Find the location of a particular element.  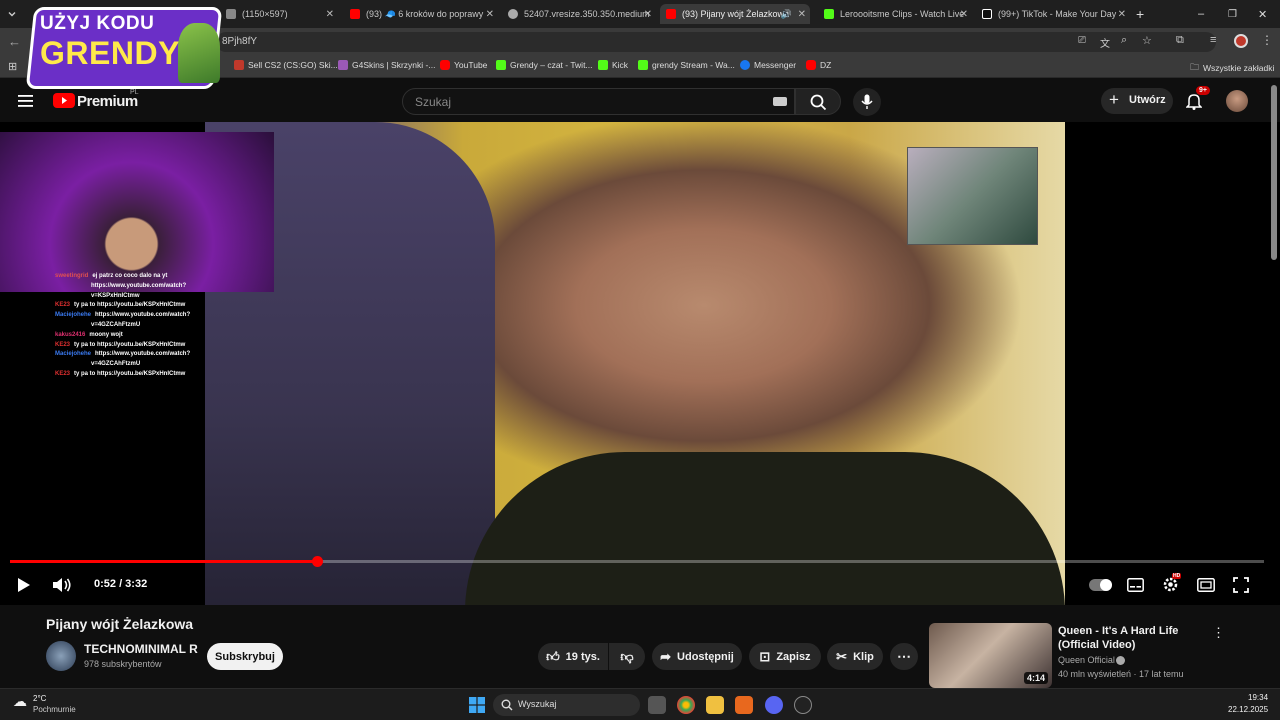

like-button: 👍︎ 19 tys. is located at coordinates (573, 656).